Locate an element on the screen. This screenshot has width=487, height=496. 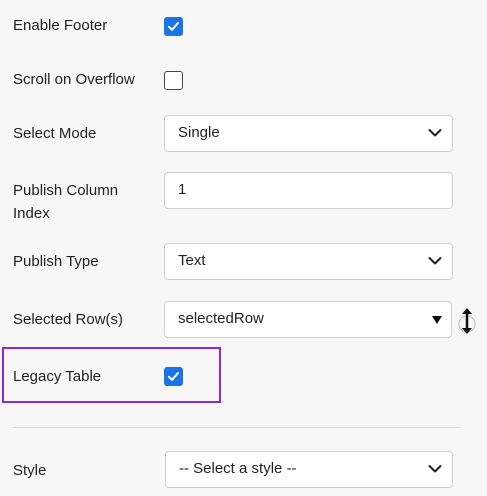
enable-footer-checkbox is located at coordinates (173, 26).